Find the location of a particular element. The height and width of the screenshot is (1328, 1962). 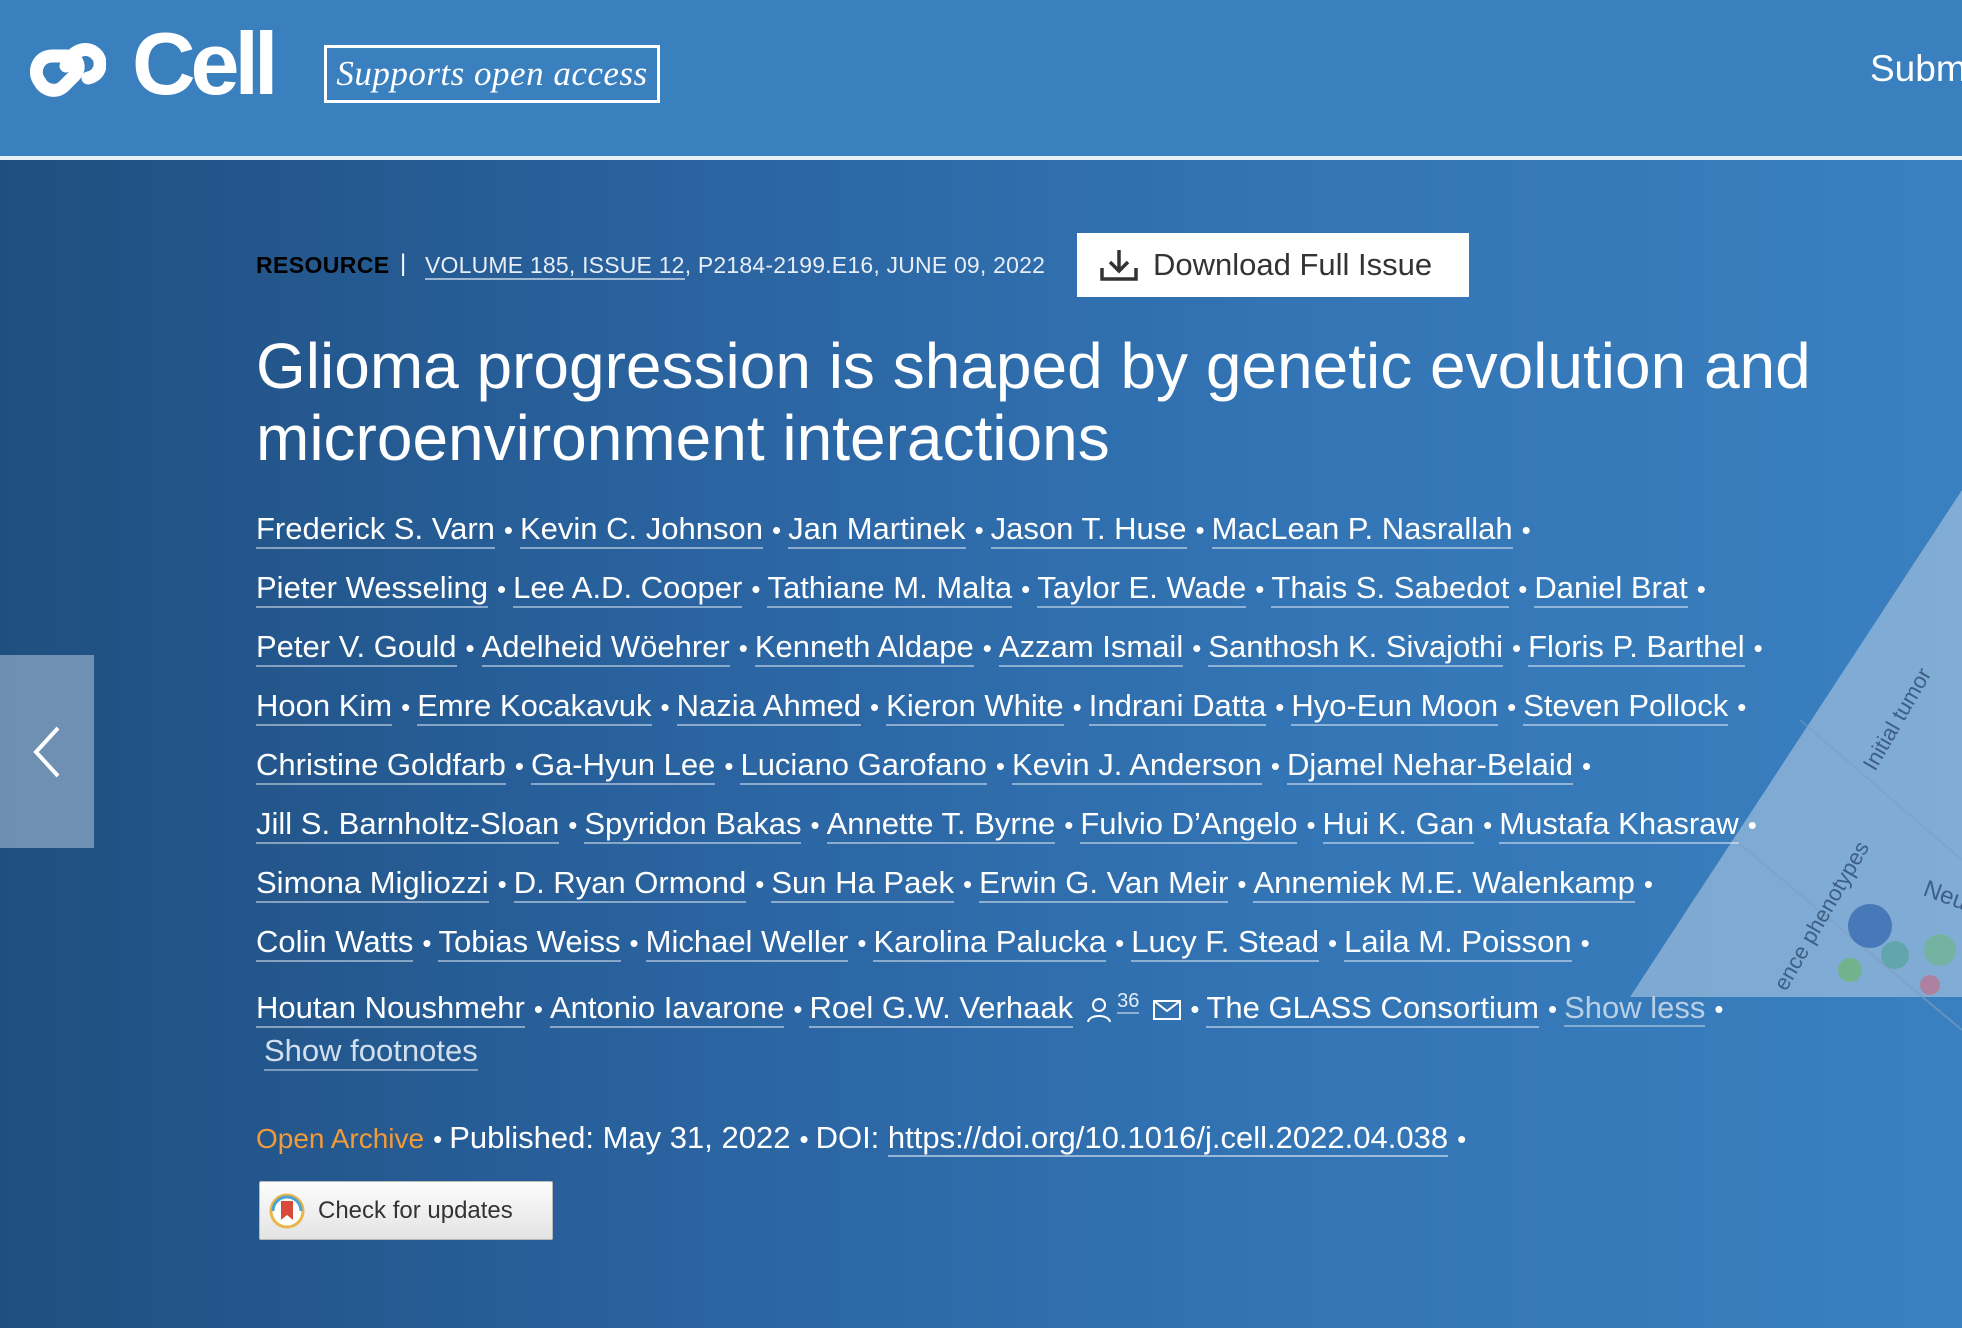

author-link: Kevin C. Johnson is located at coordinates (641, 530).